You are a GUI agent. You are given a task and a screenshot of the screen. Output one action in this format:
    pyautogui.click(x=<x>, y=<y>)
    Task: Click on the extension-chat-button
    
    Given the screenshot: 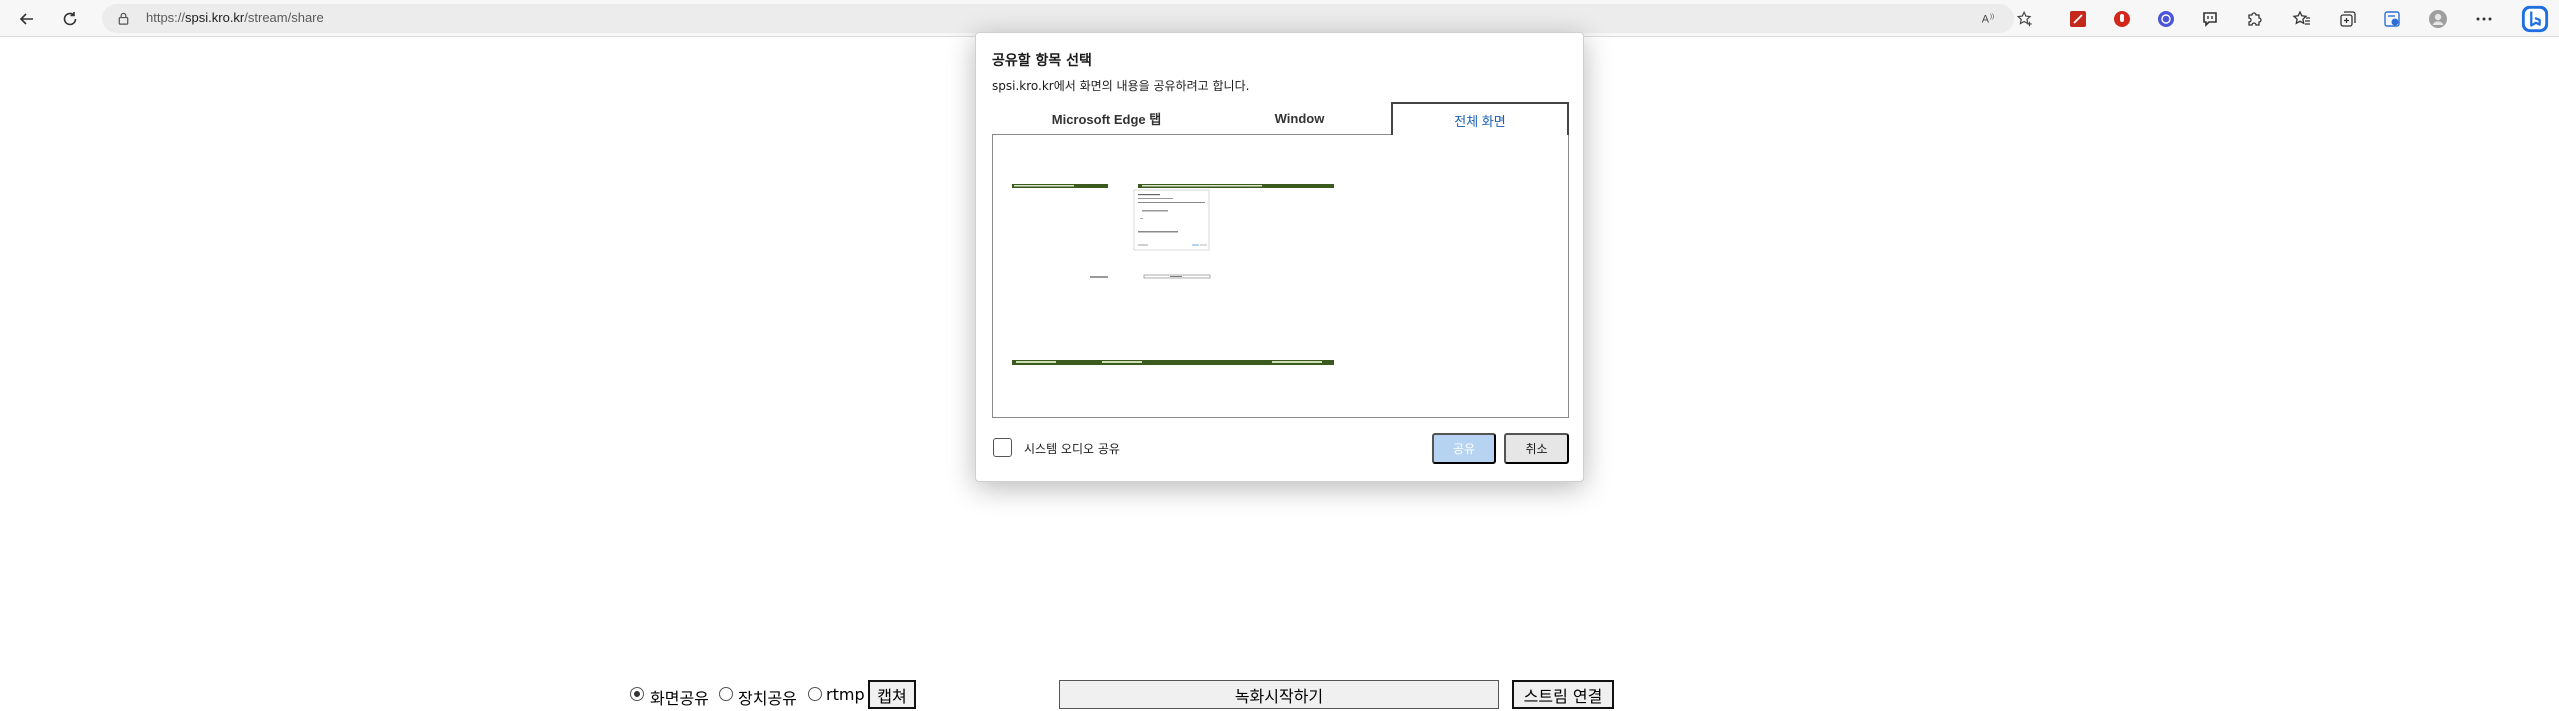 What is the action you would take?
    pyautogui.click(x=2210, y=19)
    